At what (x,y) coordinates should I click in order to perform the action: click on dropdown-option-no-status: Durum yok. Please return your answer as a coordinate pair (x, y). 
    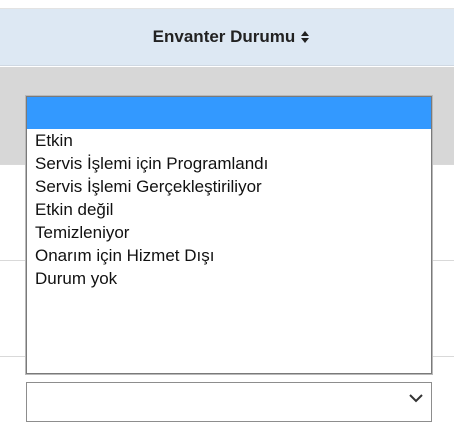
    Looking at the image, I should click on (229, 278).